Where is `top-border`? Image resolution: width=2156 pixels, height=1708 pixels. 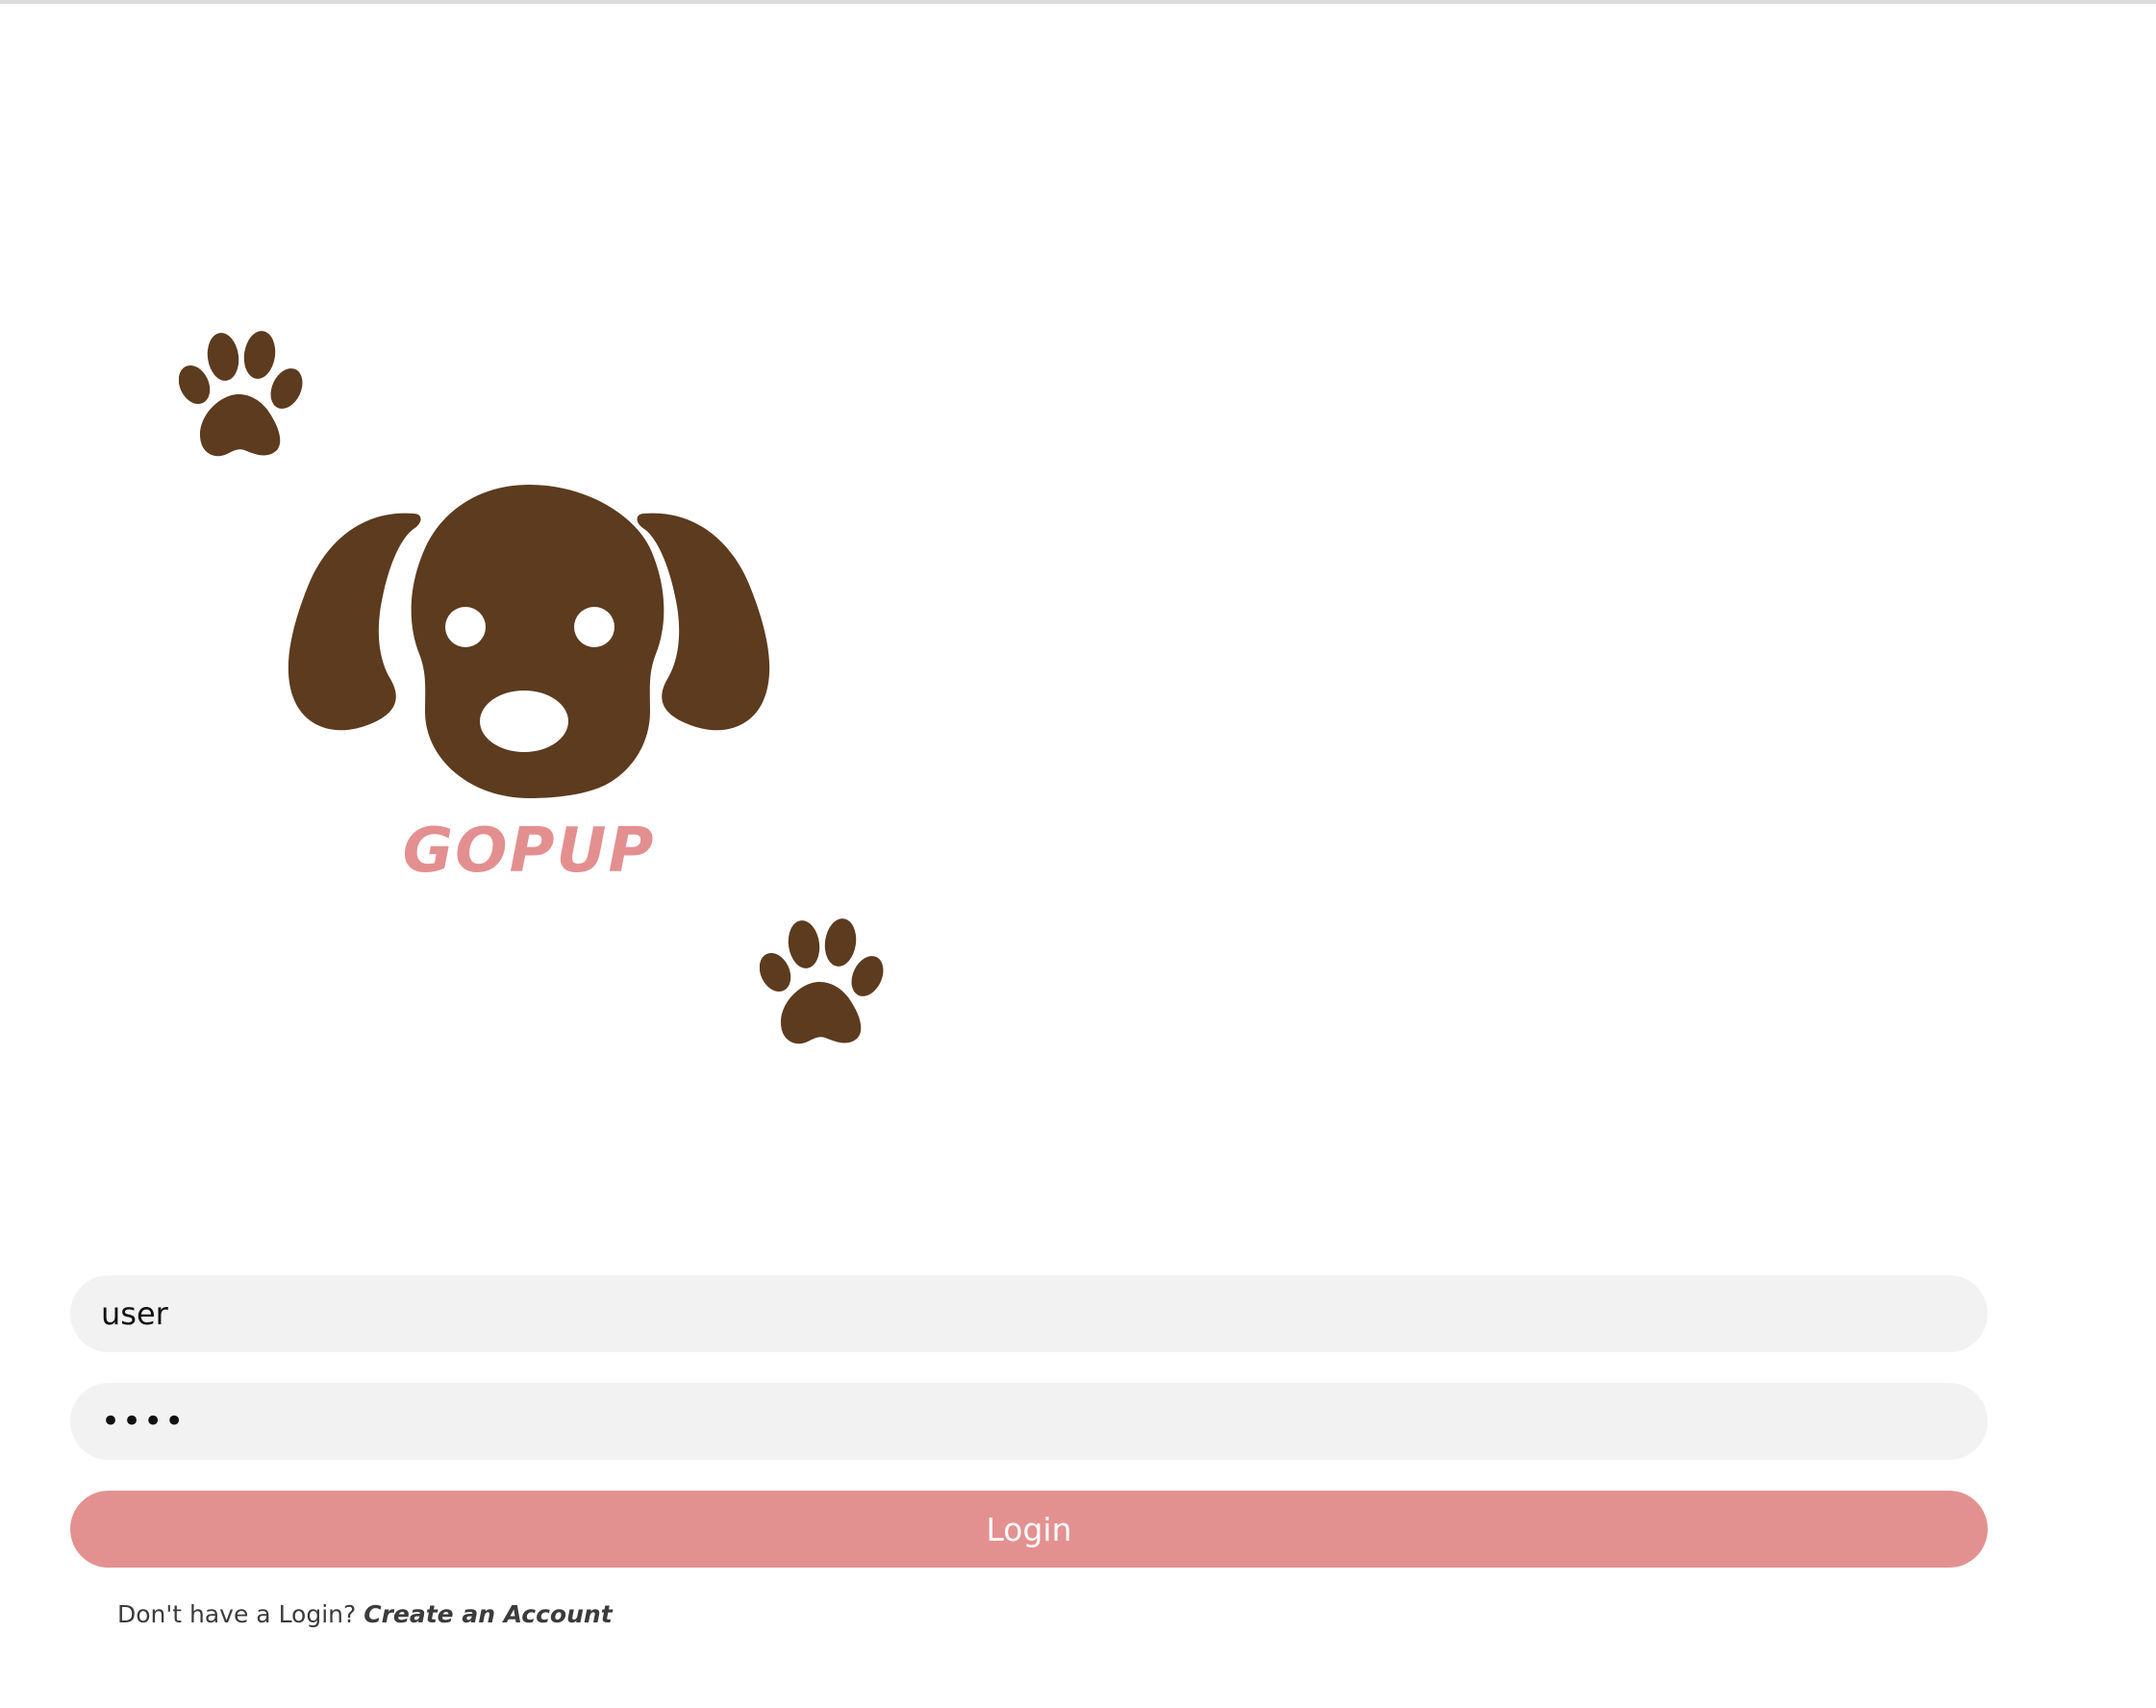
top-border is located at coordinates (1078, 2).